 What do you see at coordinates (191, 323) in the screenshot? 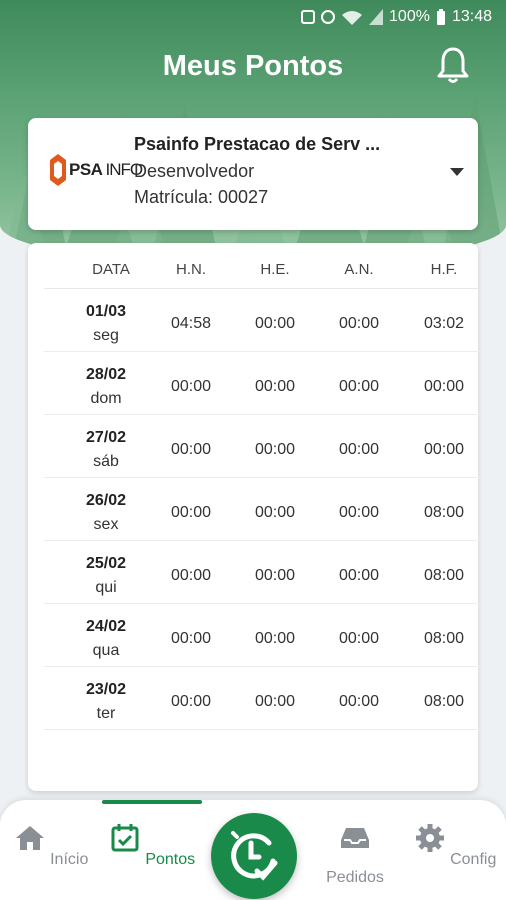
I see `row-hn-value: 04:58` at bounding box center [191, 323].